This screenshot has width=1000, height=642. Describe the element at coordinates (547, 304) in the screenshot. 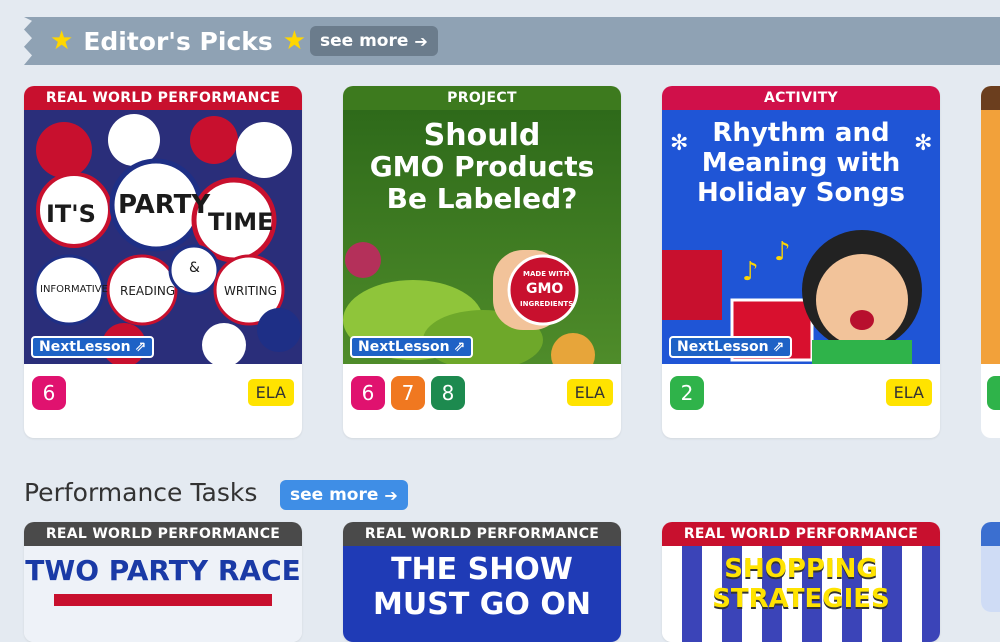

I see `image-text-ingredients: INGREDIENTS` at that location.